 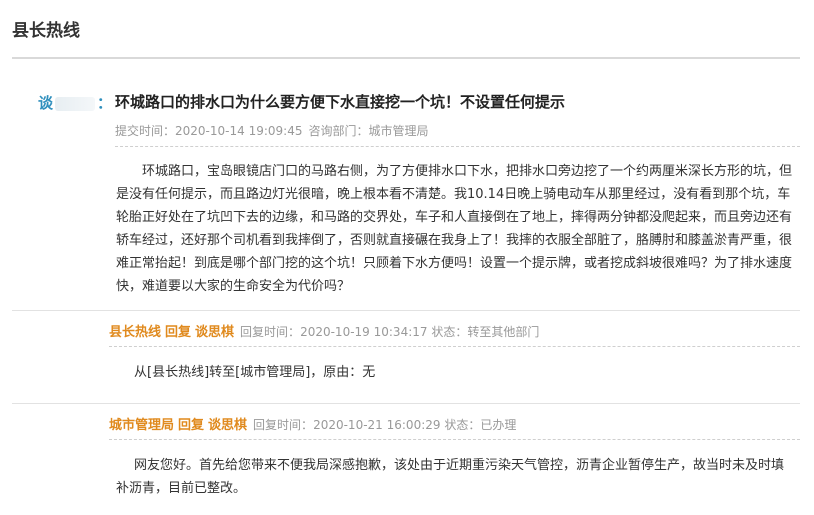 What do you see at coordinates (145, 131) in the screenshot?
I see `submit-time-label: 提交时间：` at bounding box center [145, 131].